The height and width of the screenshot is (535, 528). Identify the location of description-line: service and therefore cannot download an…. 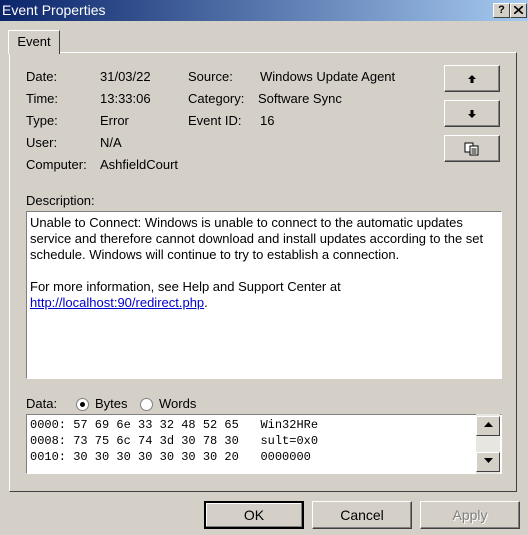
(257, 238).